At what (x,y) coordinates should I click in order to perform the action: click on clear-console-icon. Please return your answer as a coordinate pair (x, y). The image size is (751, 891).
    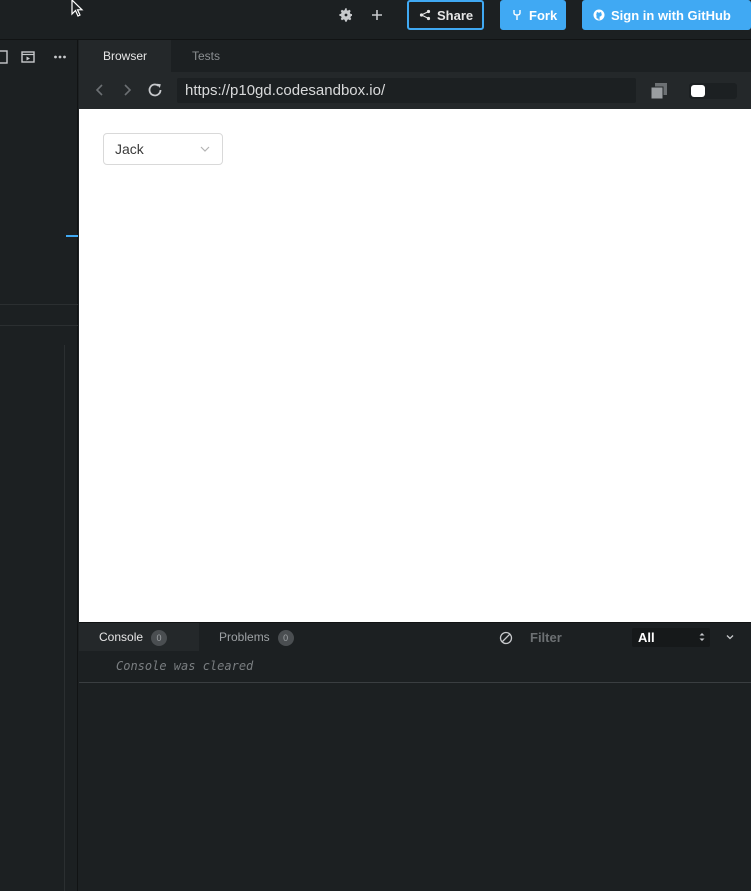
    Looking at the image, I should click on (506, 638).